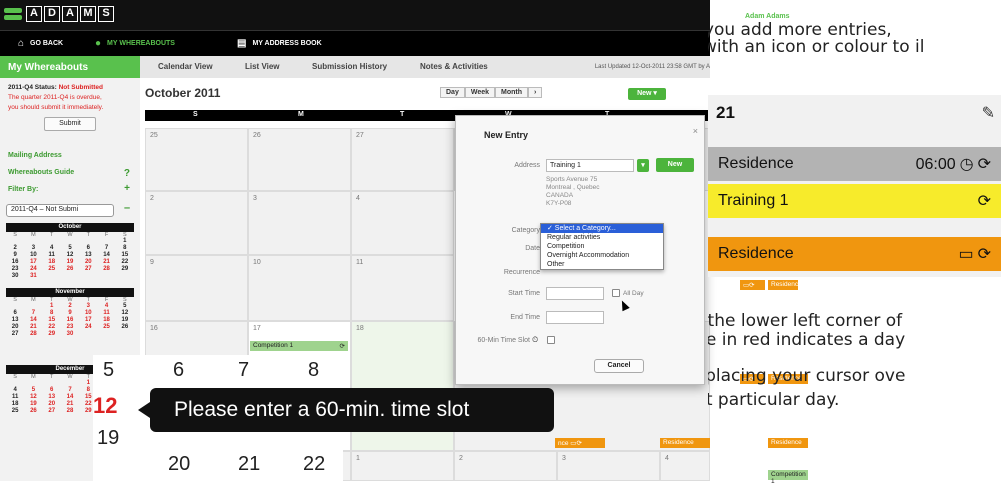 The height and width of the screenshot is (485, 1001). I want to click on event-competition: Competition 1 ⟳, so click(299, 346).